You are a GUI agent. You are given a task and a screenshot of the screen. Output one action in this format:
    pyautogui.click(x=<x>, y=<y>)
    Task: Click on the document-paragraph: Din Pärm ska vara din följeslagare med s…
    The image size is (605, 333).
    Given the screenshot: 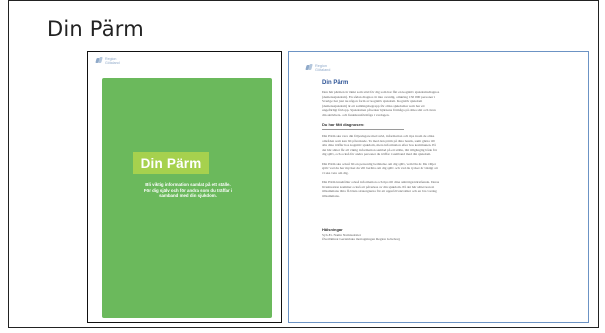 What is the action you would take?
    pyautogui.click(x=379, y=145)
    